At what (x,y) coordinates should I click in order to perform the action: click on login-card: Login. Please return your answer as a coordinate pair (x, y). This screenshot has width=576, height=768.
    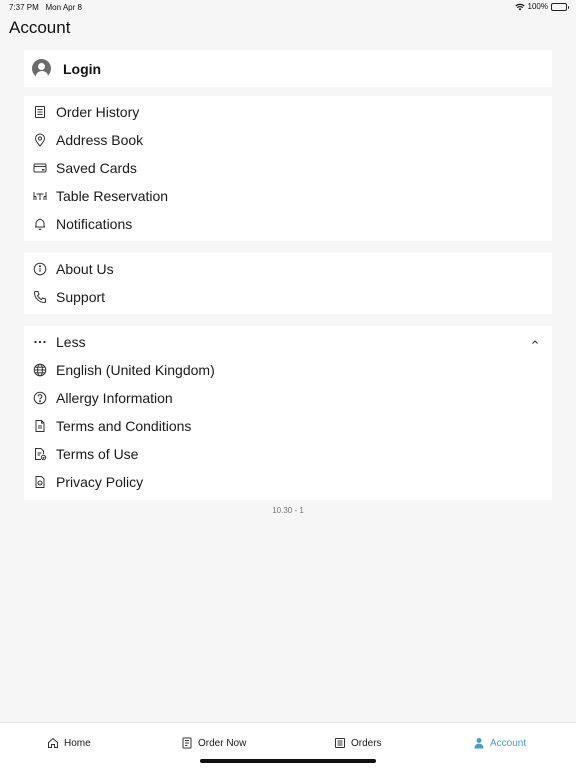
    Looking at the image, I should click on (288, 68).